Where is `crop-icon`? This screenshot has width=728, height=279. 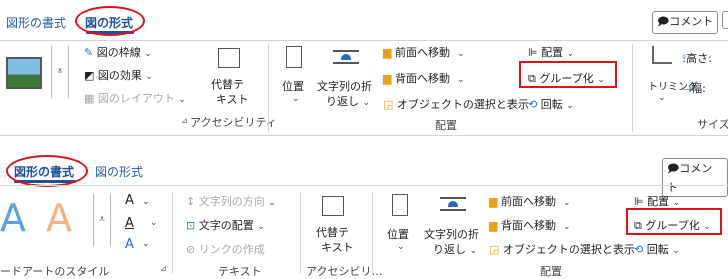 crop-icon is located at coordinates (662, 57).